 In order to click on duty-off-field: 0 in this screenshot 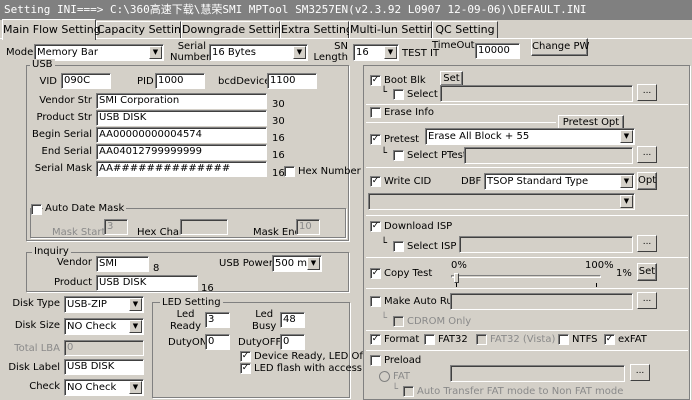, I will do `click(292, 342)`.